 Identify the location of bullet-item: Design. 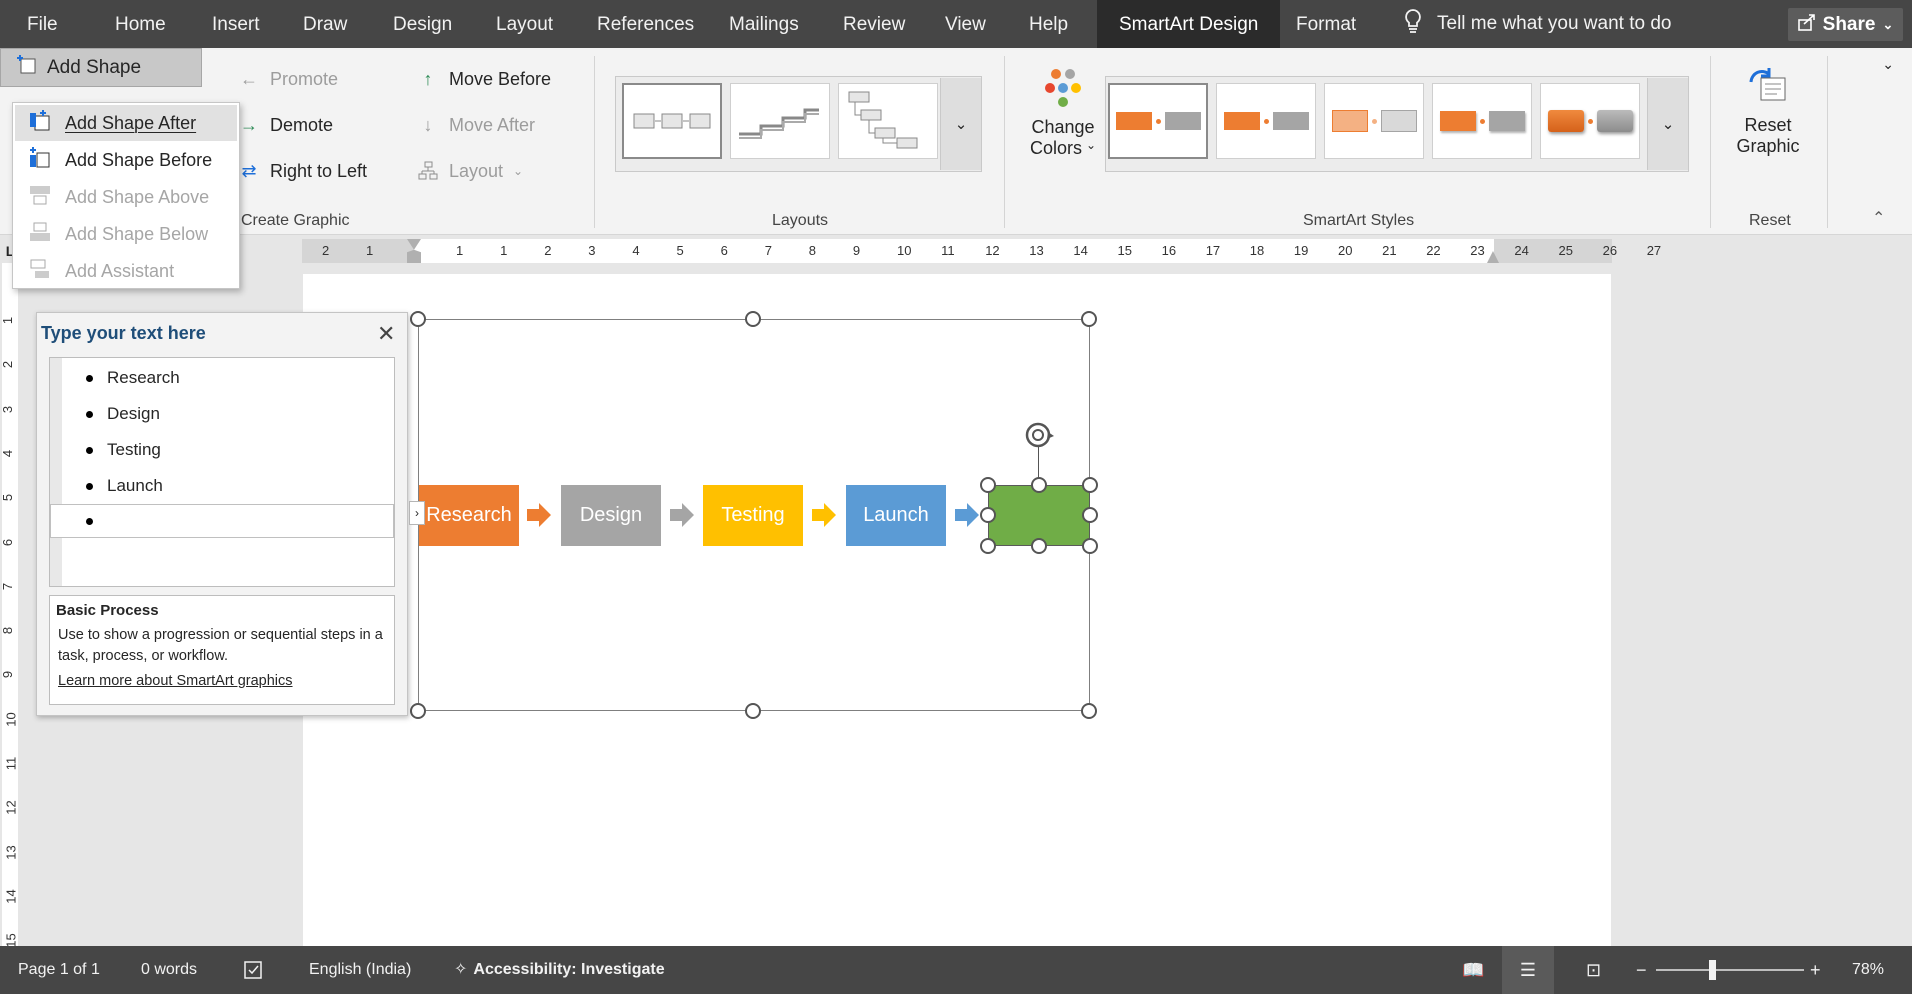
(123, 414).